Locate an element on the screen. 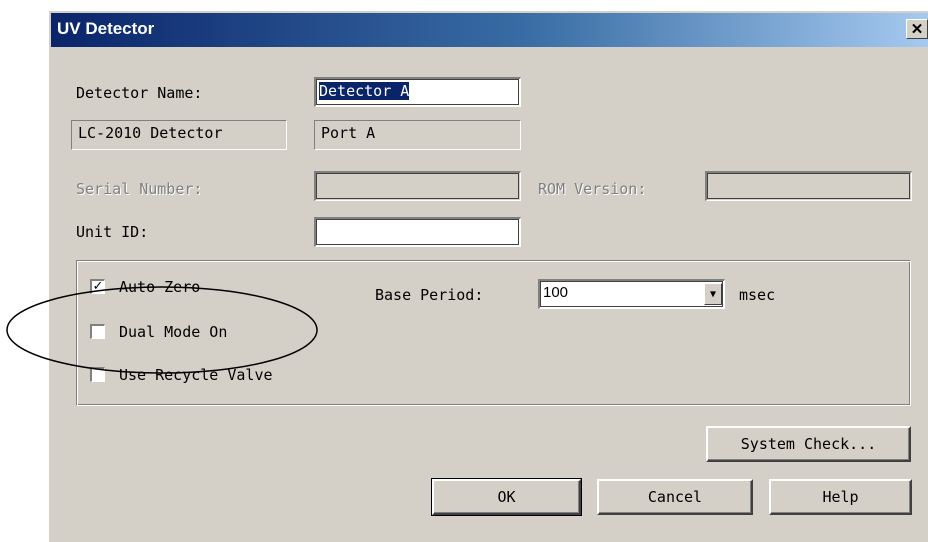 The image size is (928, 542). help-button: Help is located at coordinates (840, 497).